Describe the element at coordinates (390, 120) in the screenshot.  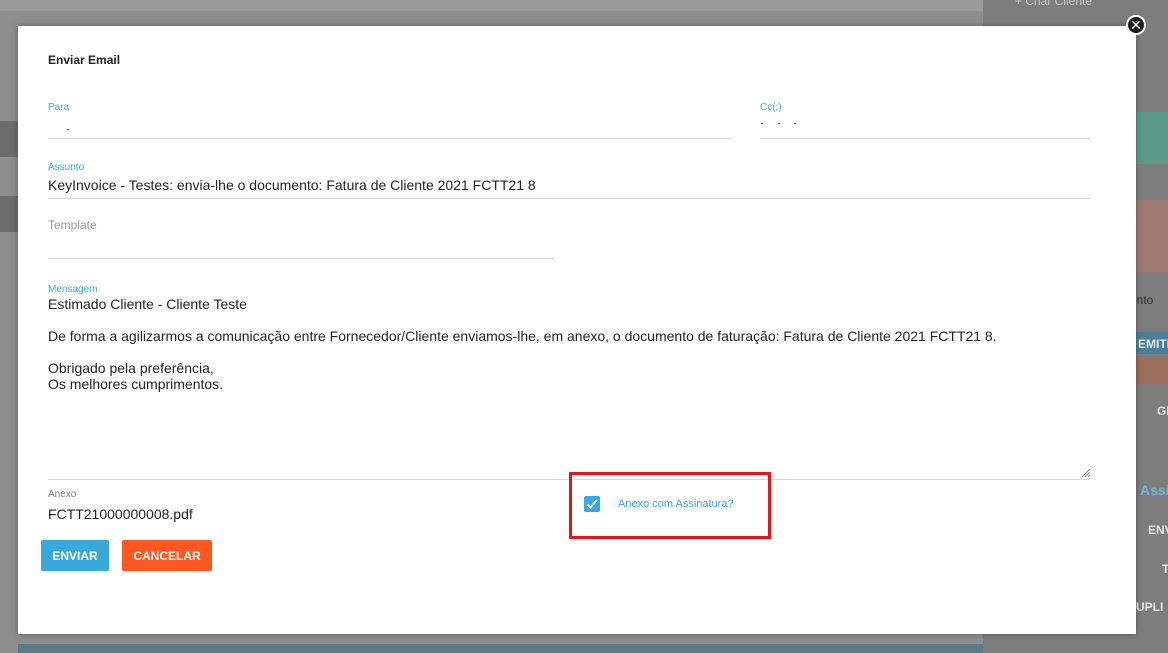
I see `to-field: Para` at that location.